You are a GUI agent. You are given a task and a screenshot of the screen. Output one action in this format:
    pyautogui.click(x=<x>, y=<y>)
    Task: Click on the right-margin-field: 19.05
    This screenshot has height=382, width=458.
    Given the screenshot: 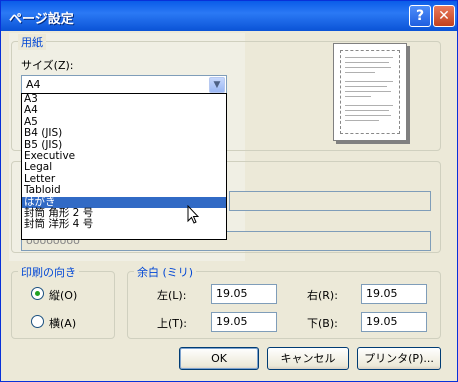 What is the action you would take?
    pyautogui.click(x=394, y=294)
    